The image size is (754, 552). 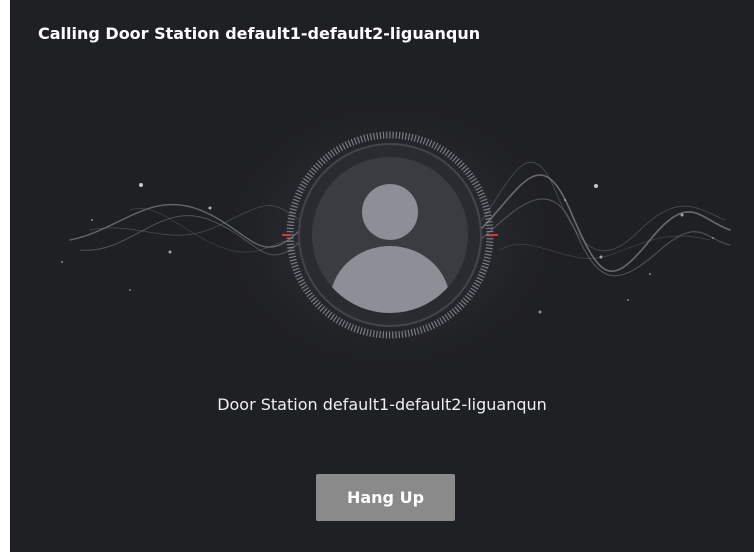 What do you see at coordinates (493, 235) in the screenshot?
I see `ring-accent-right` at bounding box center [493, 235].